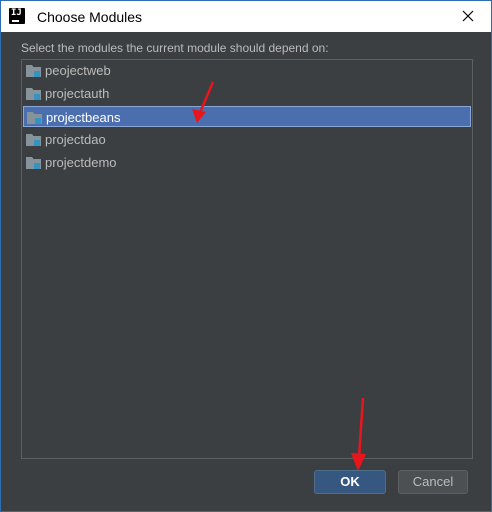 This screenshot has width=492, height=512. Describe the element at coordinates (81, 162) in the screenshot. I see `module-label: projectdemo` at that location.